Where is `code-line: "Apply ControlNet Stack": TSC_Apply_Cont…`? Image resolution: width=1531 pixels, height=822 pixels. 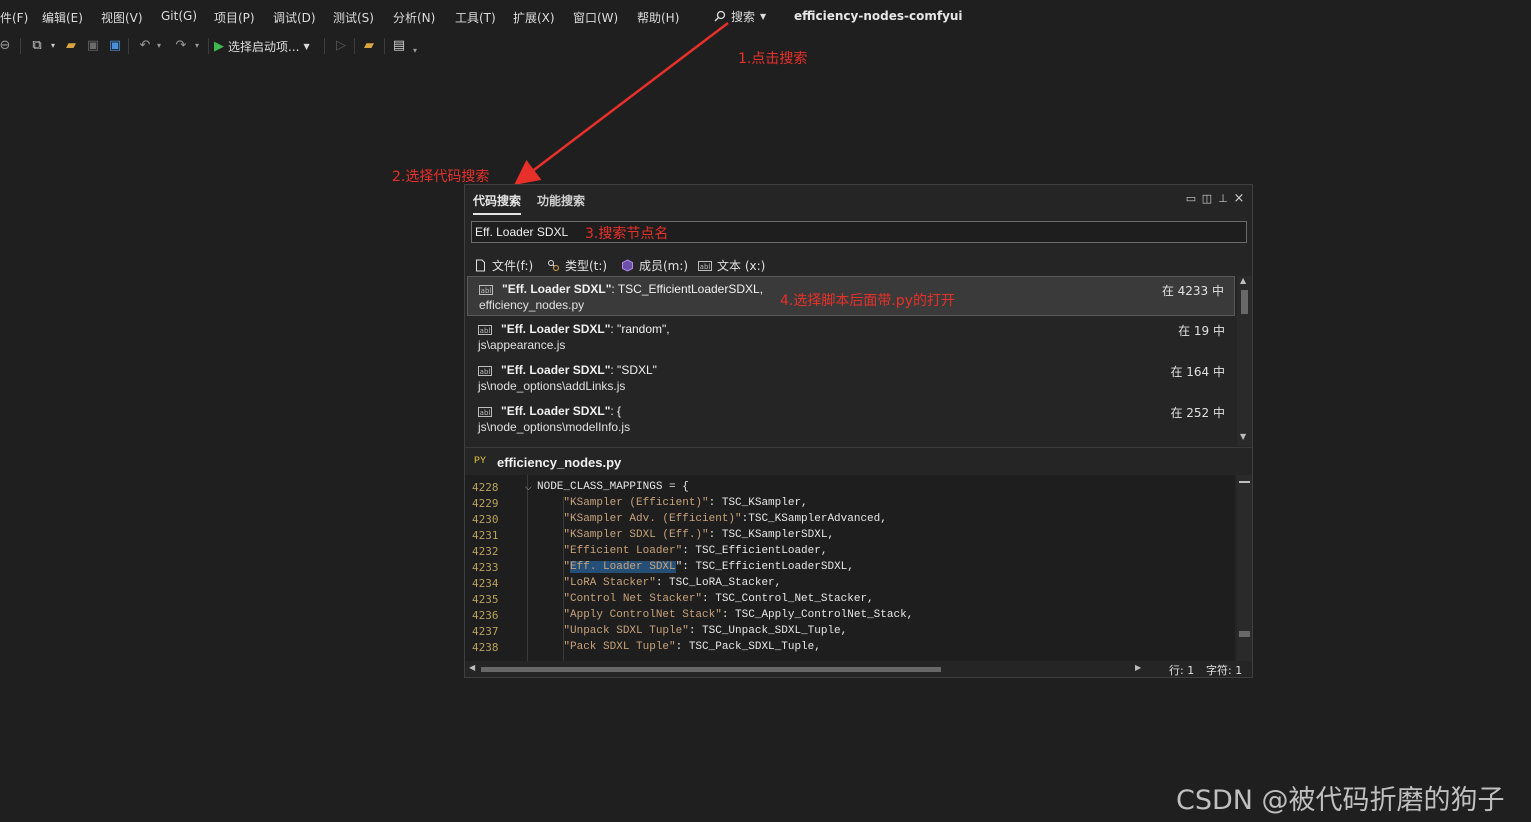
code-line: "Apply ControlNet Stack": TSC_Apply_Cont… is located at coordinates (725, 615).